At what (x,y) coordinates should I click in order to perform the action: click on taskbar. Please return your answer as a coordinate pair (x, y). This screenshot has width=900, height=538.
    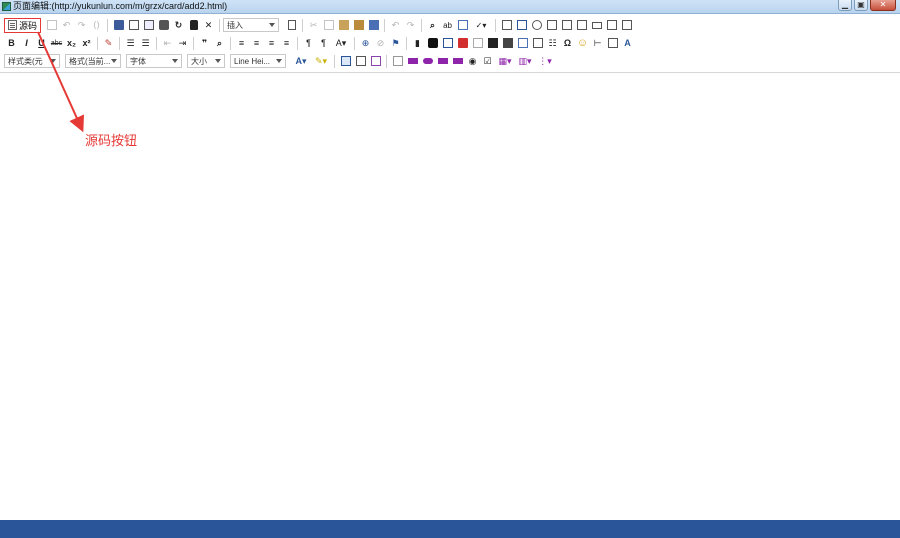
    Looking at the image, I should click on (450, 529).